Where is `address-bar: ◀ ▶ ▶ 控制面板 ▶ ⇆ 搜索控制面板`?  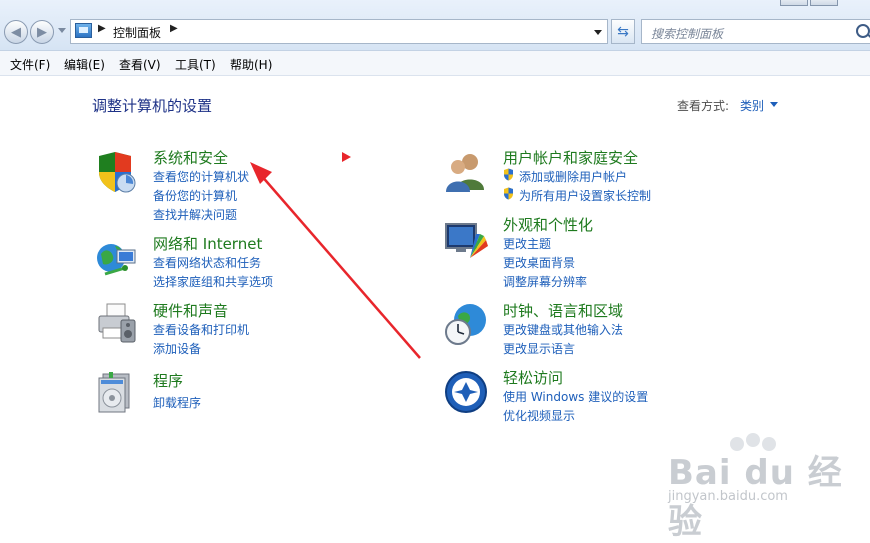
address-bar: ◀ ▶ ▶ 控制面板 ▶ ⇆ 搜索控制面板 is located at coordinates (435, 25).